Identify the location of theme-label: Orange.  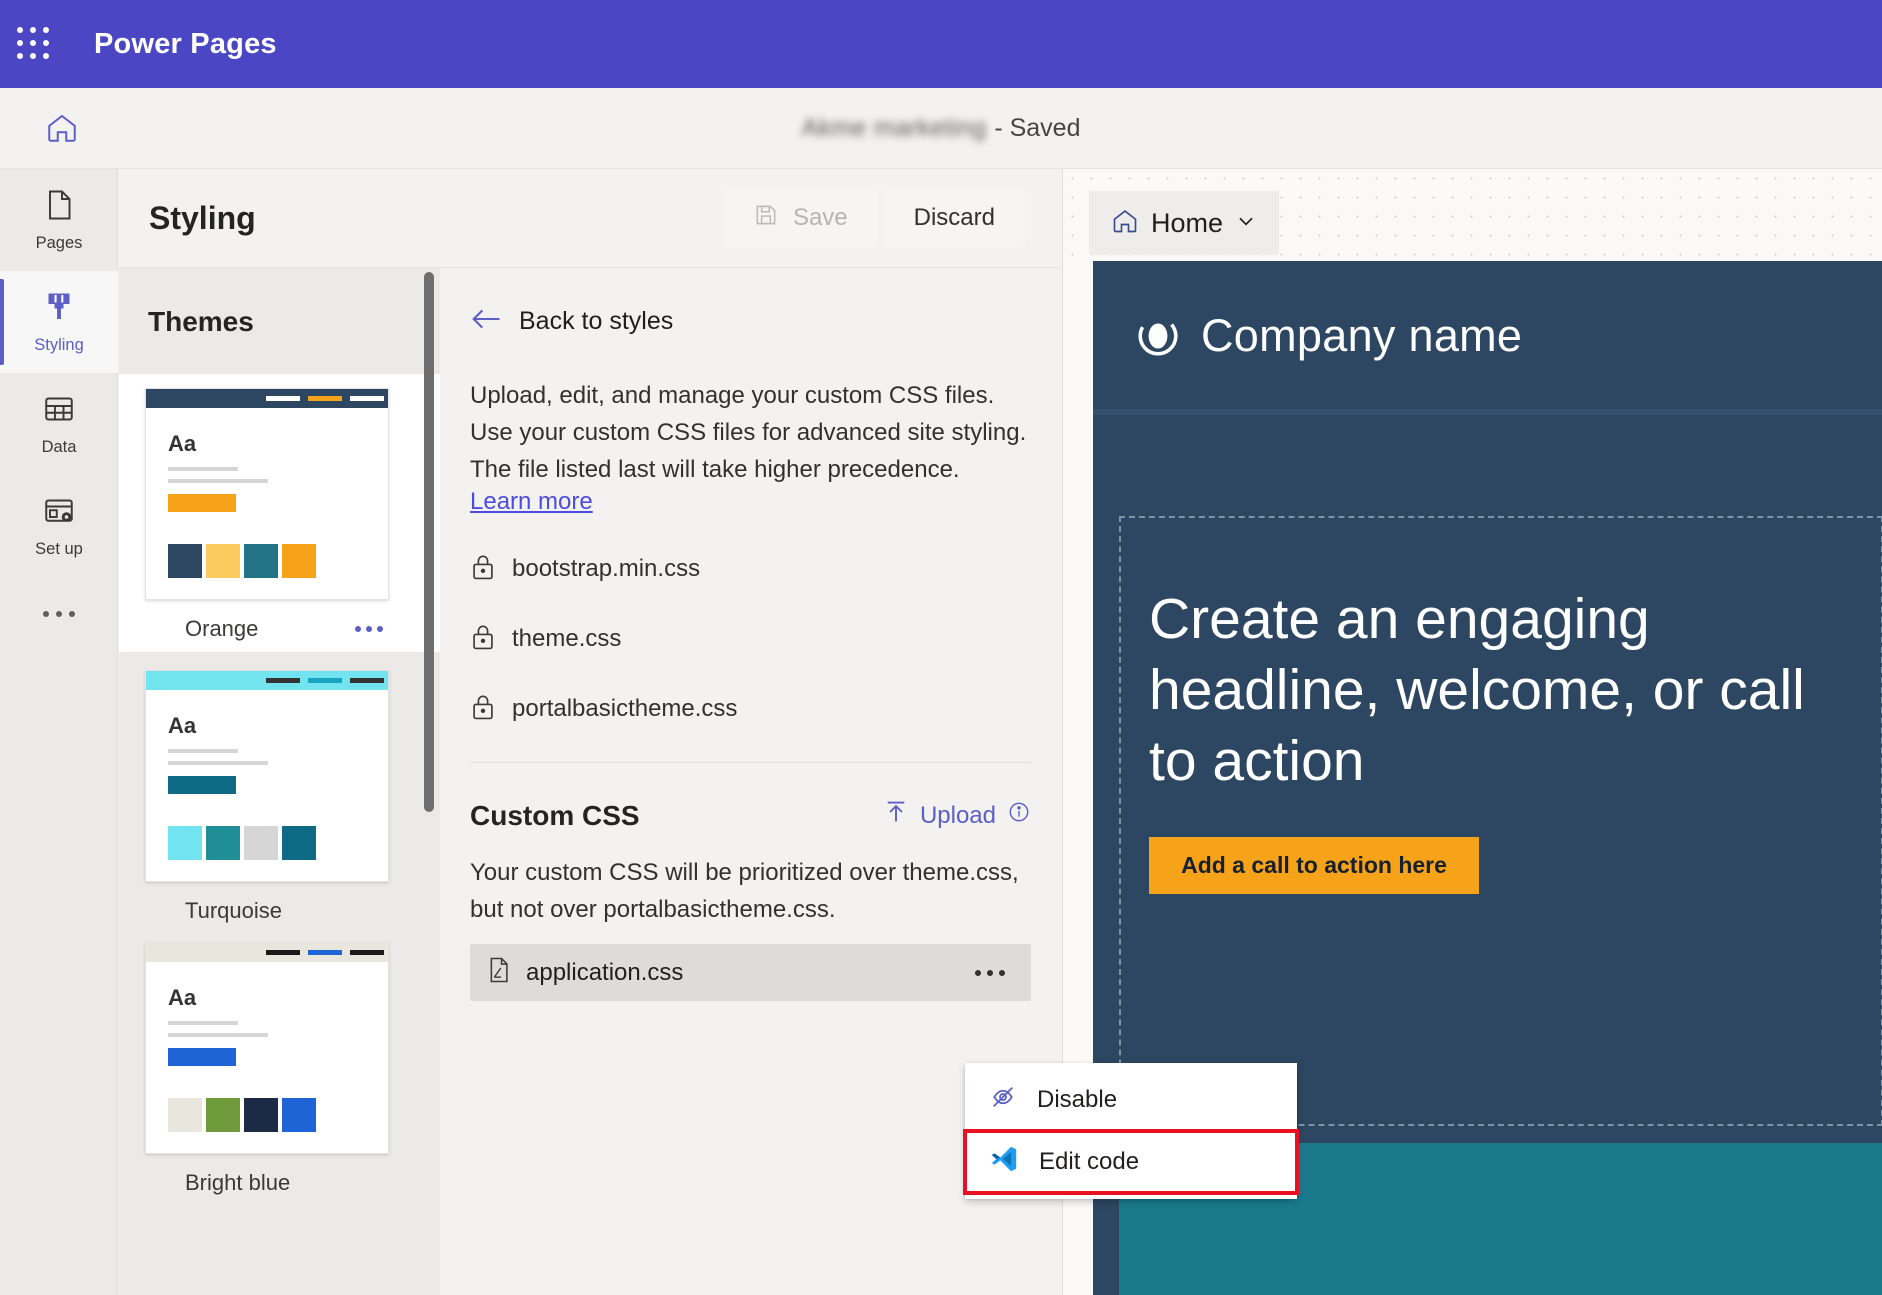
(222, 628).